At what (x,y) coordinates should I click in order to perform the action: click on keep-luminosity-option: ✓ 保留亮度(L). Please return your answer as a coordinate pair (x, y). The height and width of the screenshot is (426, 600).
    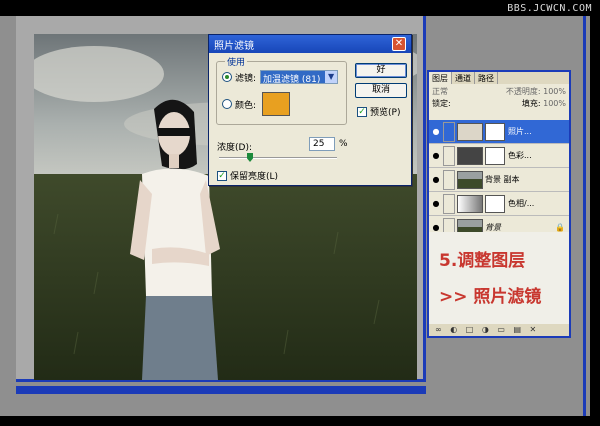
    Looking at the image, I should click on (247, 175).